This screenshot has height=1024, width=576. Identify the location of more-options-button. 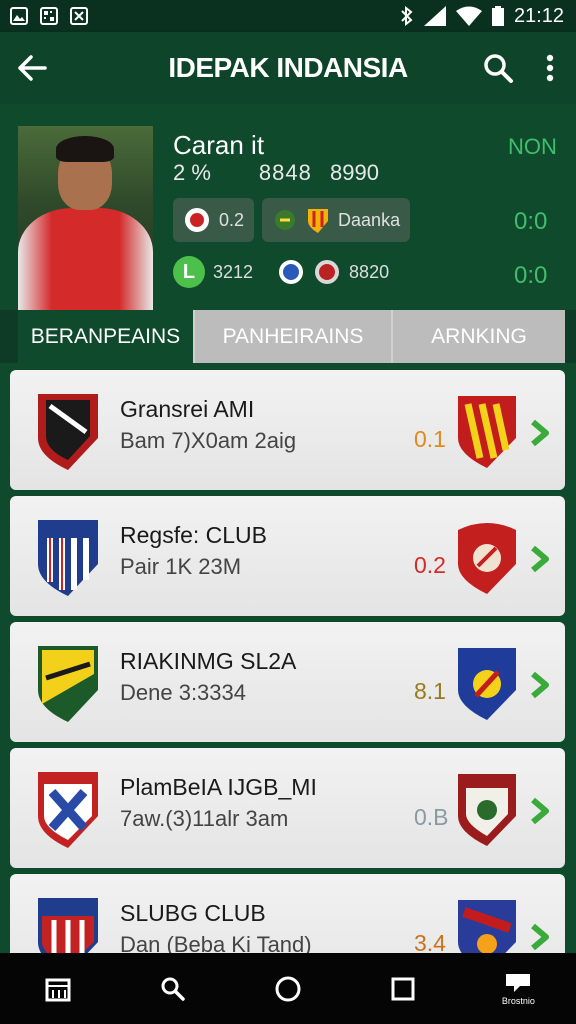
(550, 68).